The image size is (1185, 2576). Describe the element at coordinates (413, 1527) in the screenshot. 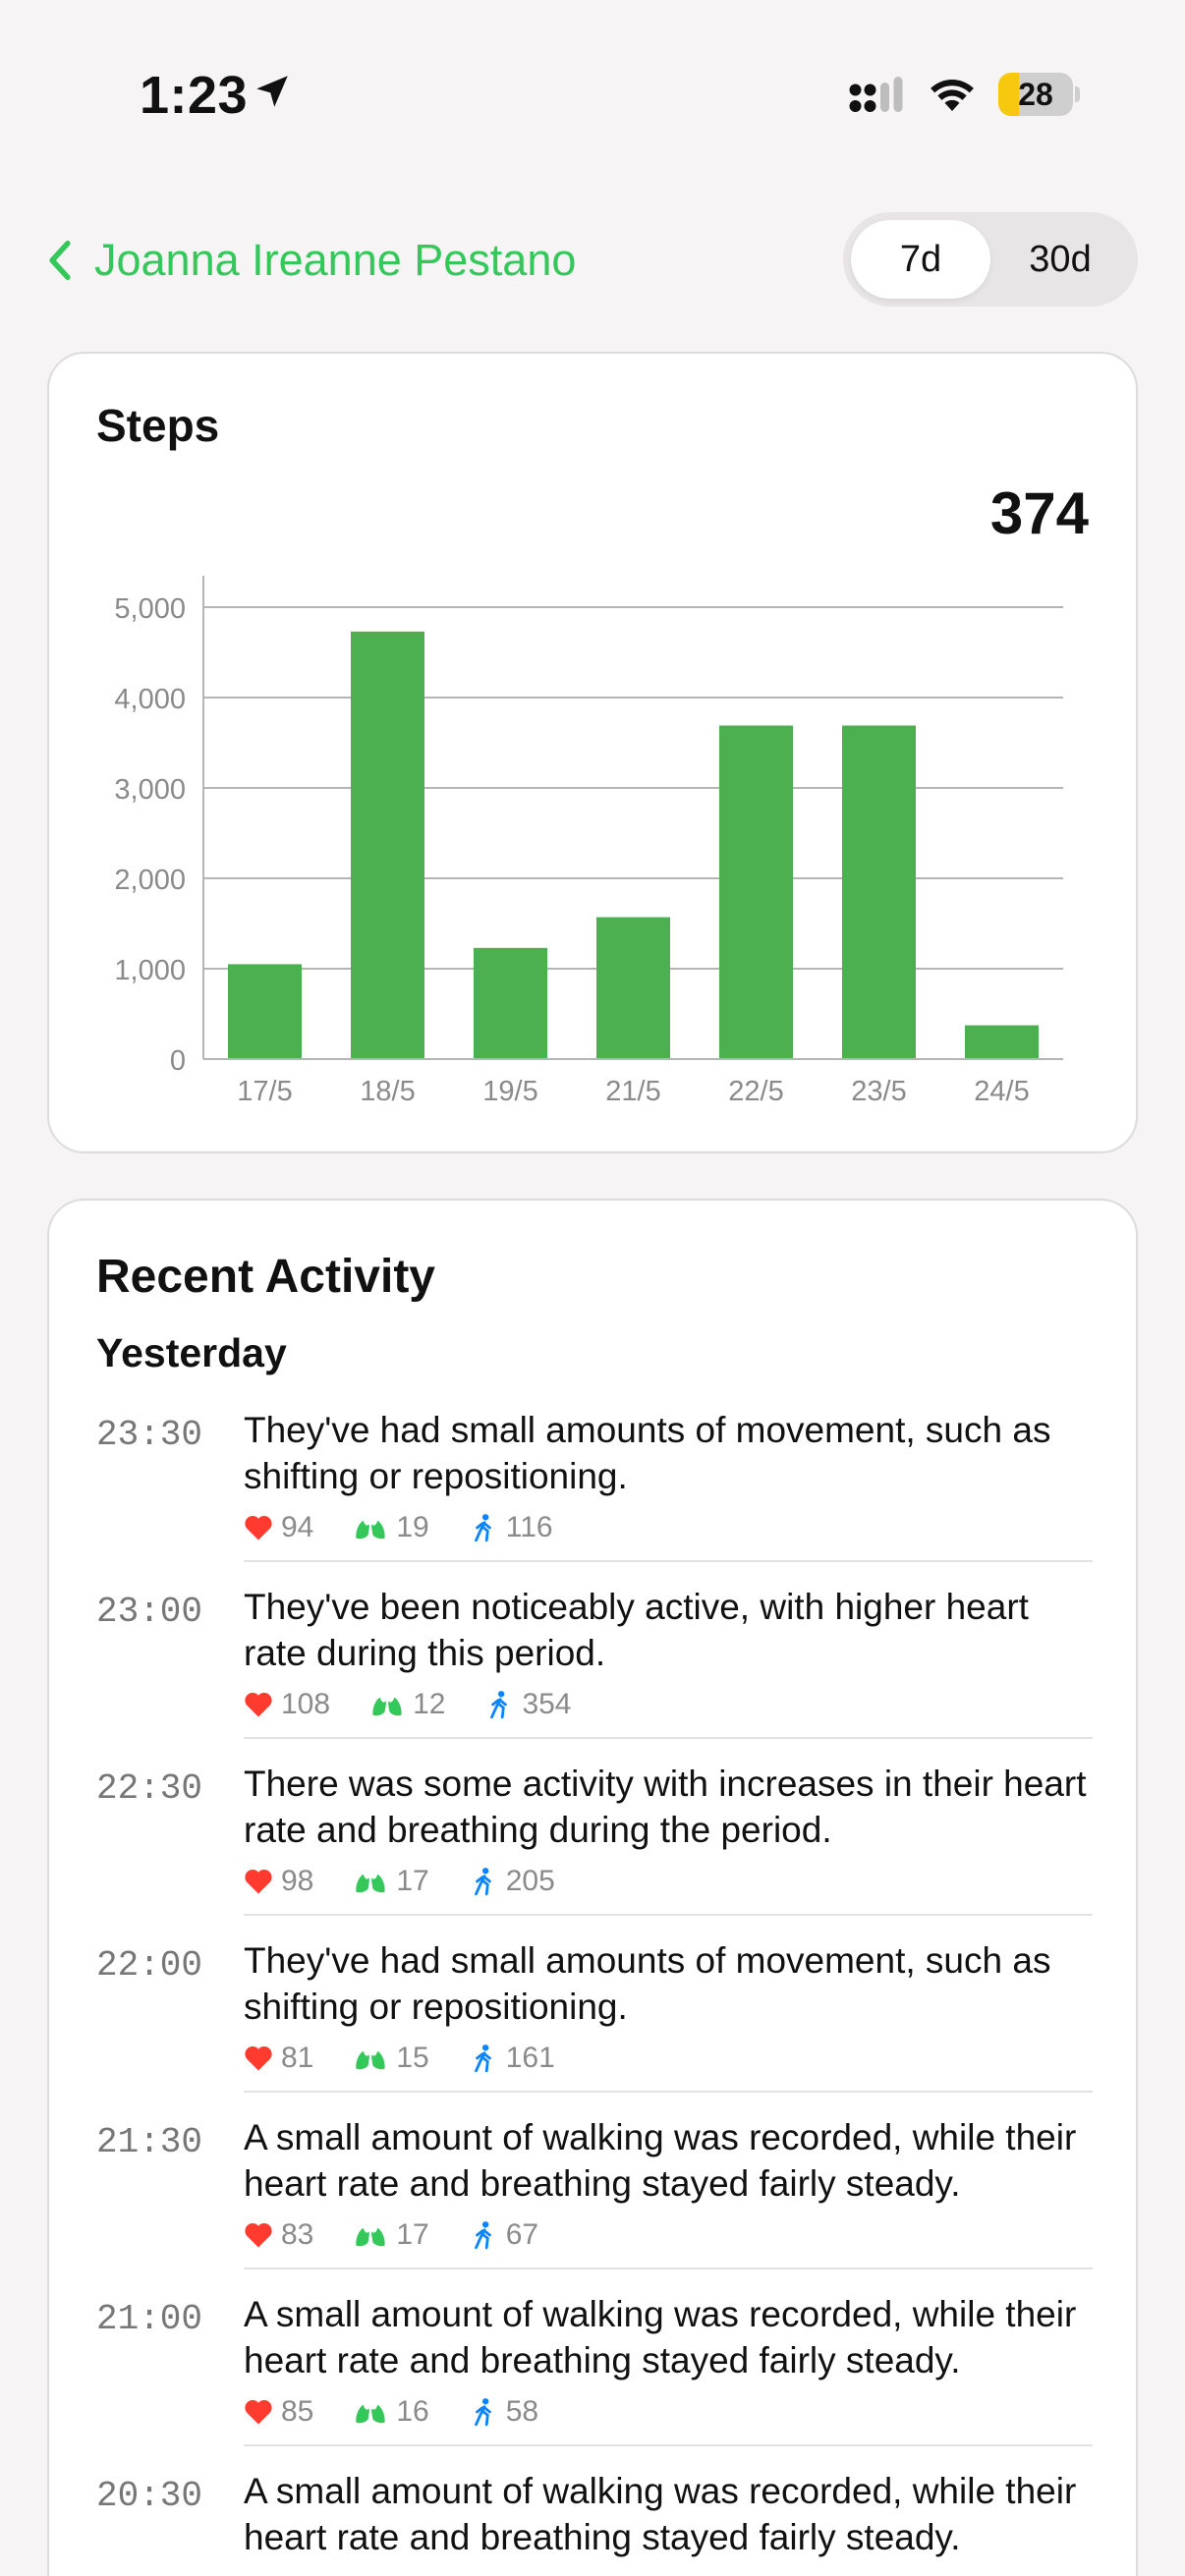

I see `breathing-rate-value: 19` at that location.